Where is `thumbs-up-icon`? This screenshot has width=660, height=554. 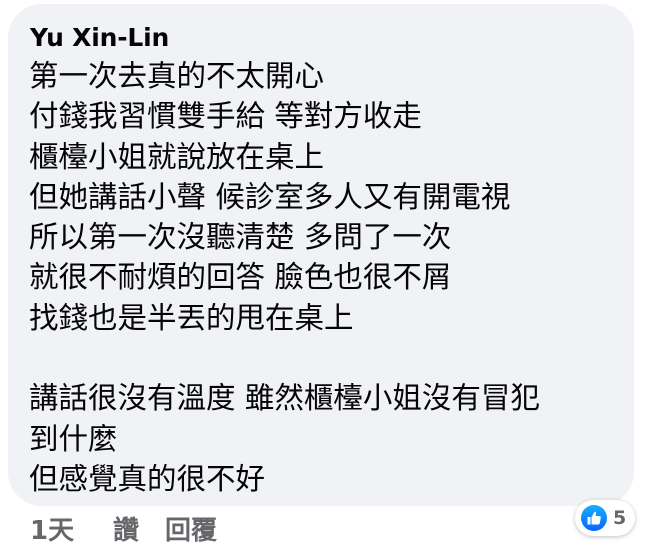 thumbs-up-icon is located at coordinates (594, 518).